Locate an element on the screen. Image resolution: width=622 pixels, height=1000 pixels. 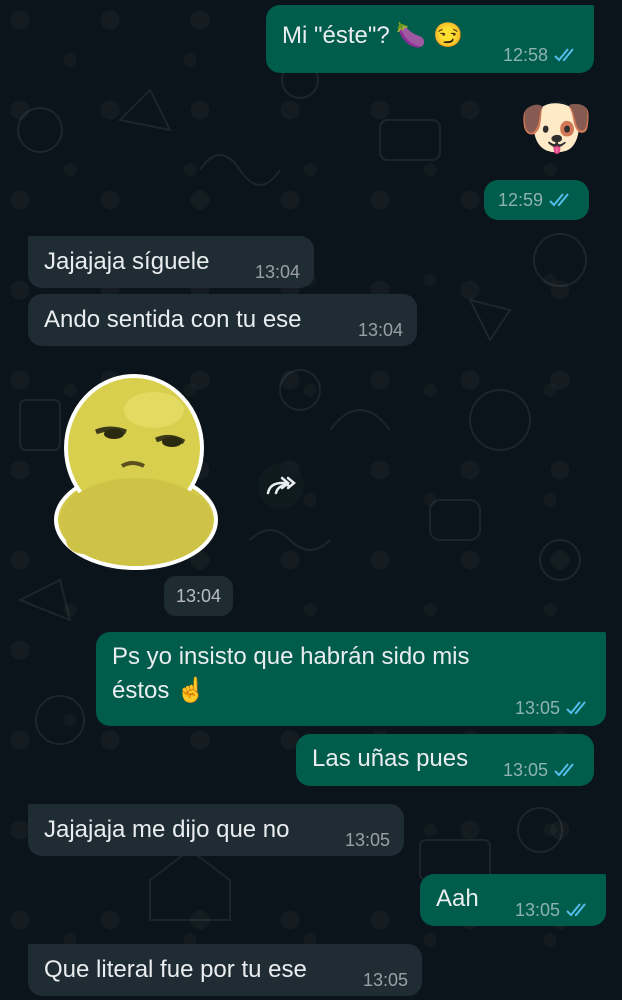
outgoing-message: Mi "éste"? 🍆 😏 12:58 is located at coordinates (430, 39).